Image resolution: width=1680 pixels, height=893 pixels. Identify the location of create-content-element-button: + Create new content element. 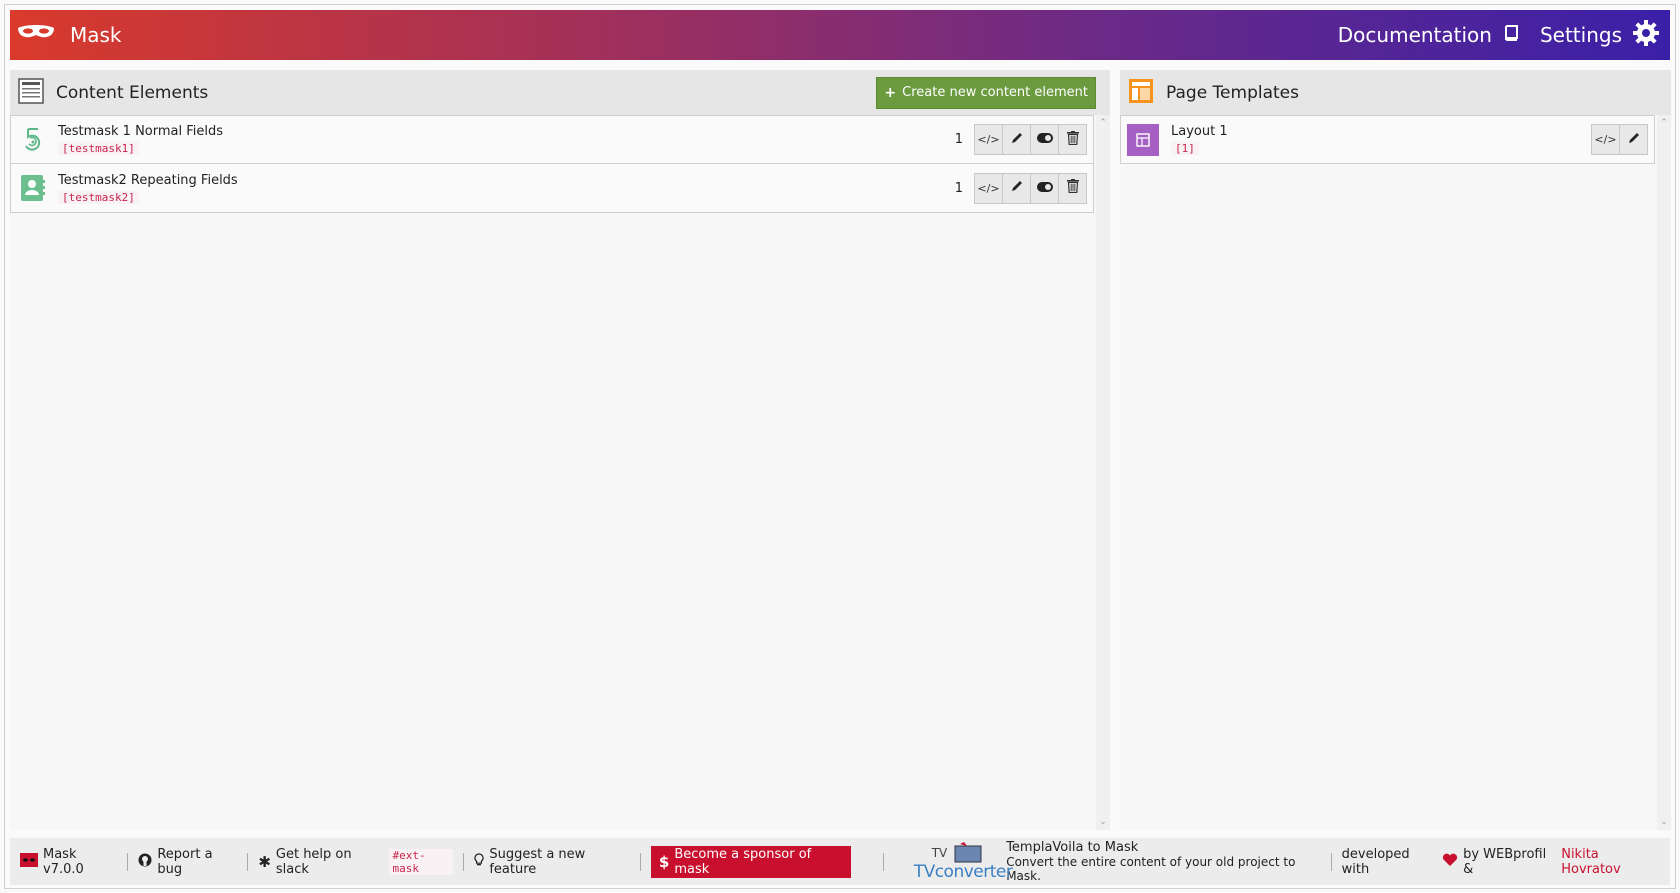
(986, 92).